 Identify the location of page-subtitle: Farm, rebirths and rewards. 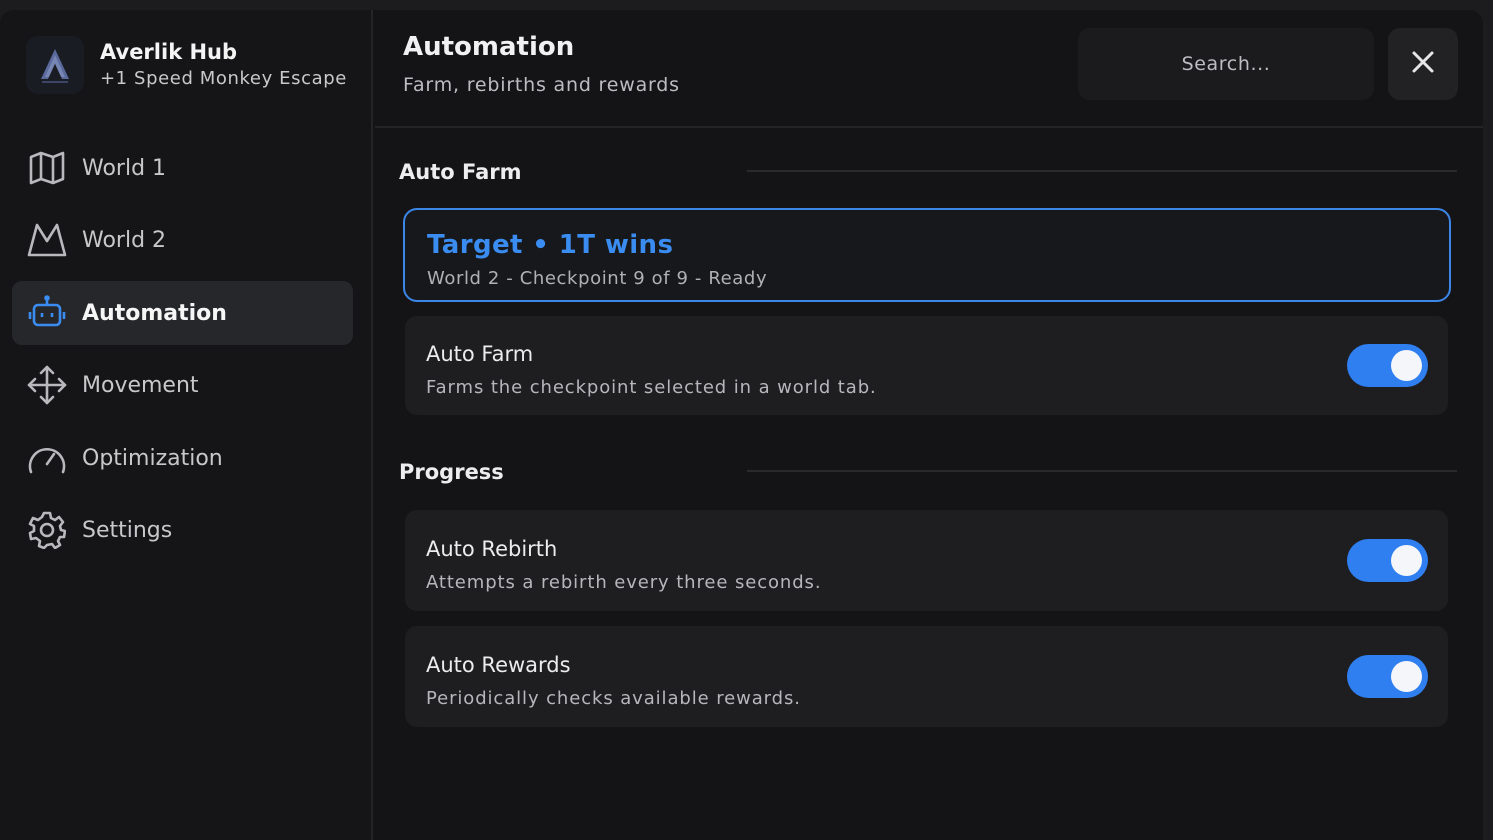
(541, 85).